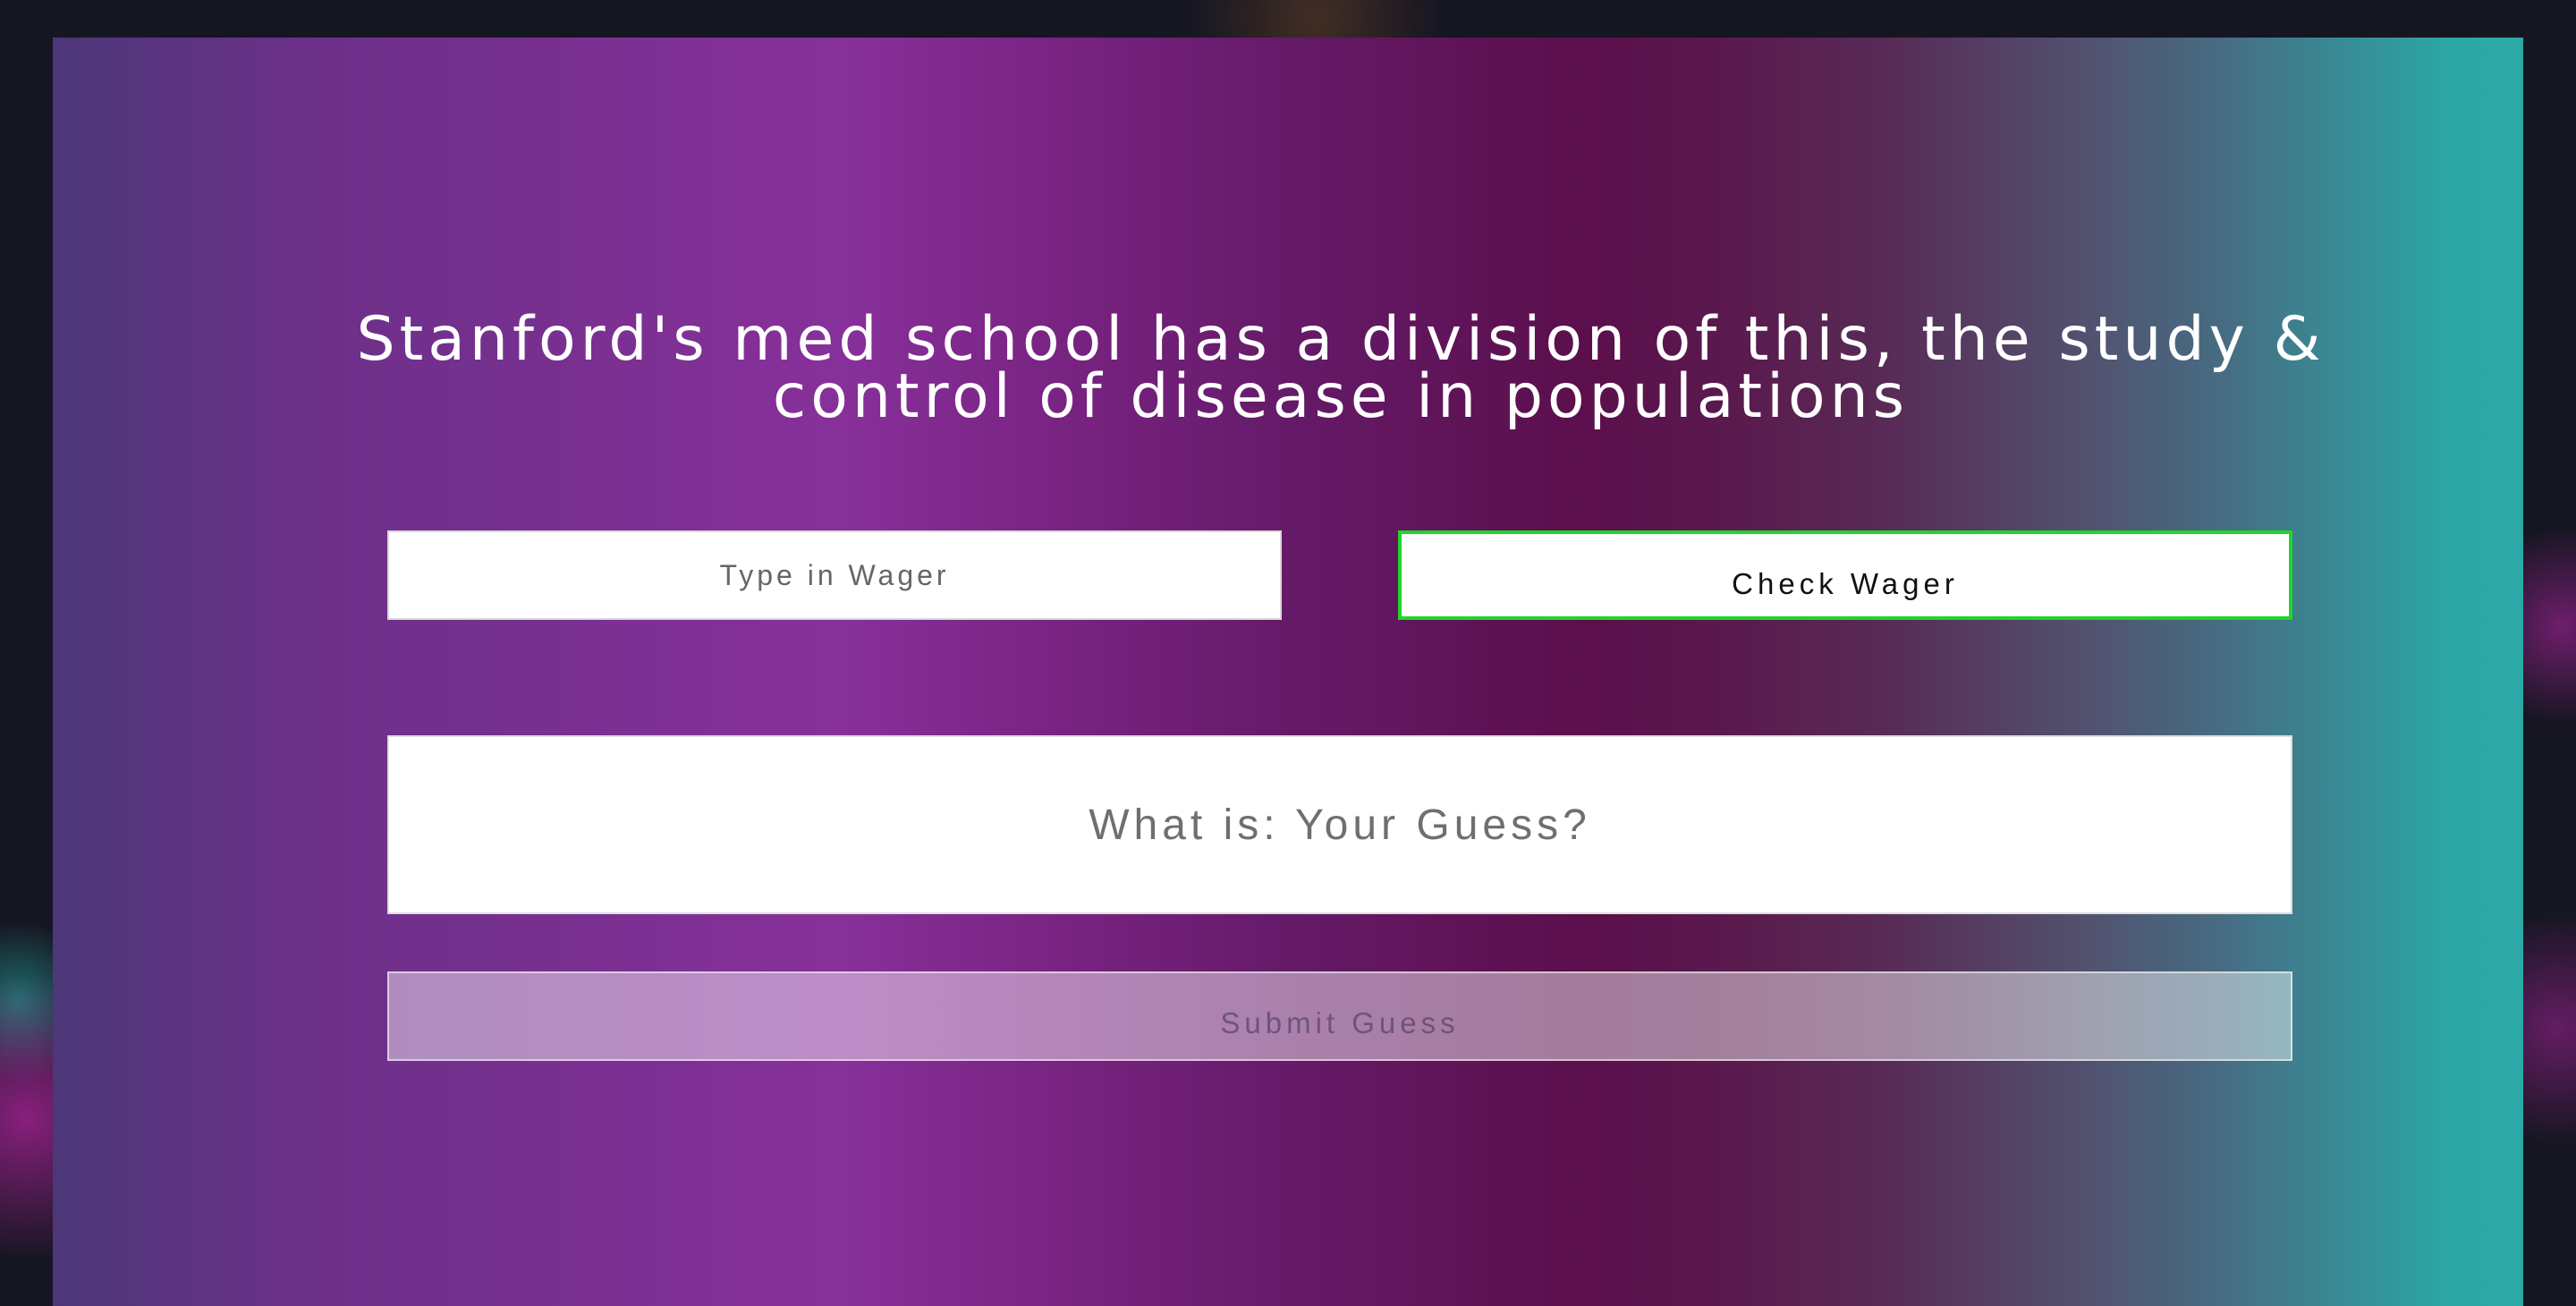 The image size is (2576, 1306). I want to click on submit-guess-button: Submit Guess, so click(1339, 1016).